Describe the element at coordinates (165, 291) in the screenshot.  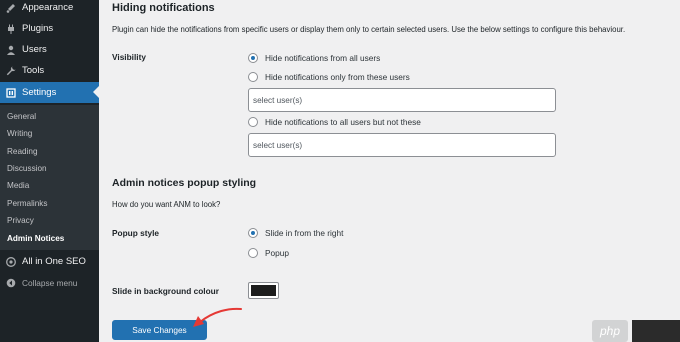
I see `bg-colour-label: Slide in background colour` at that location.